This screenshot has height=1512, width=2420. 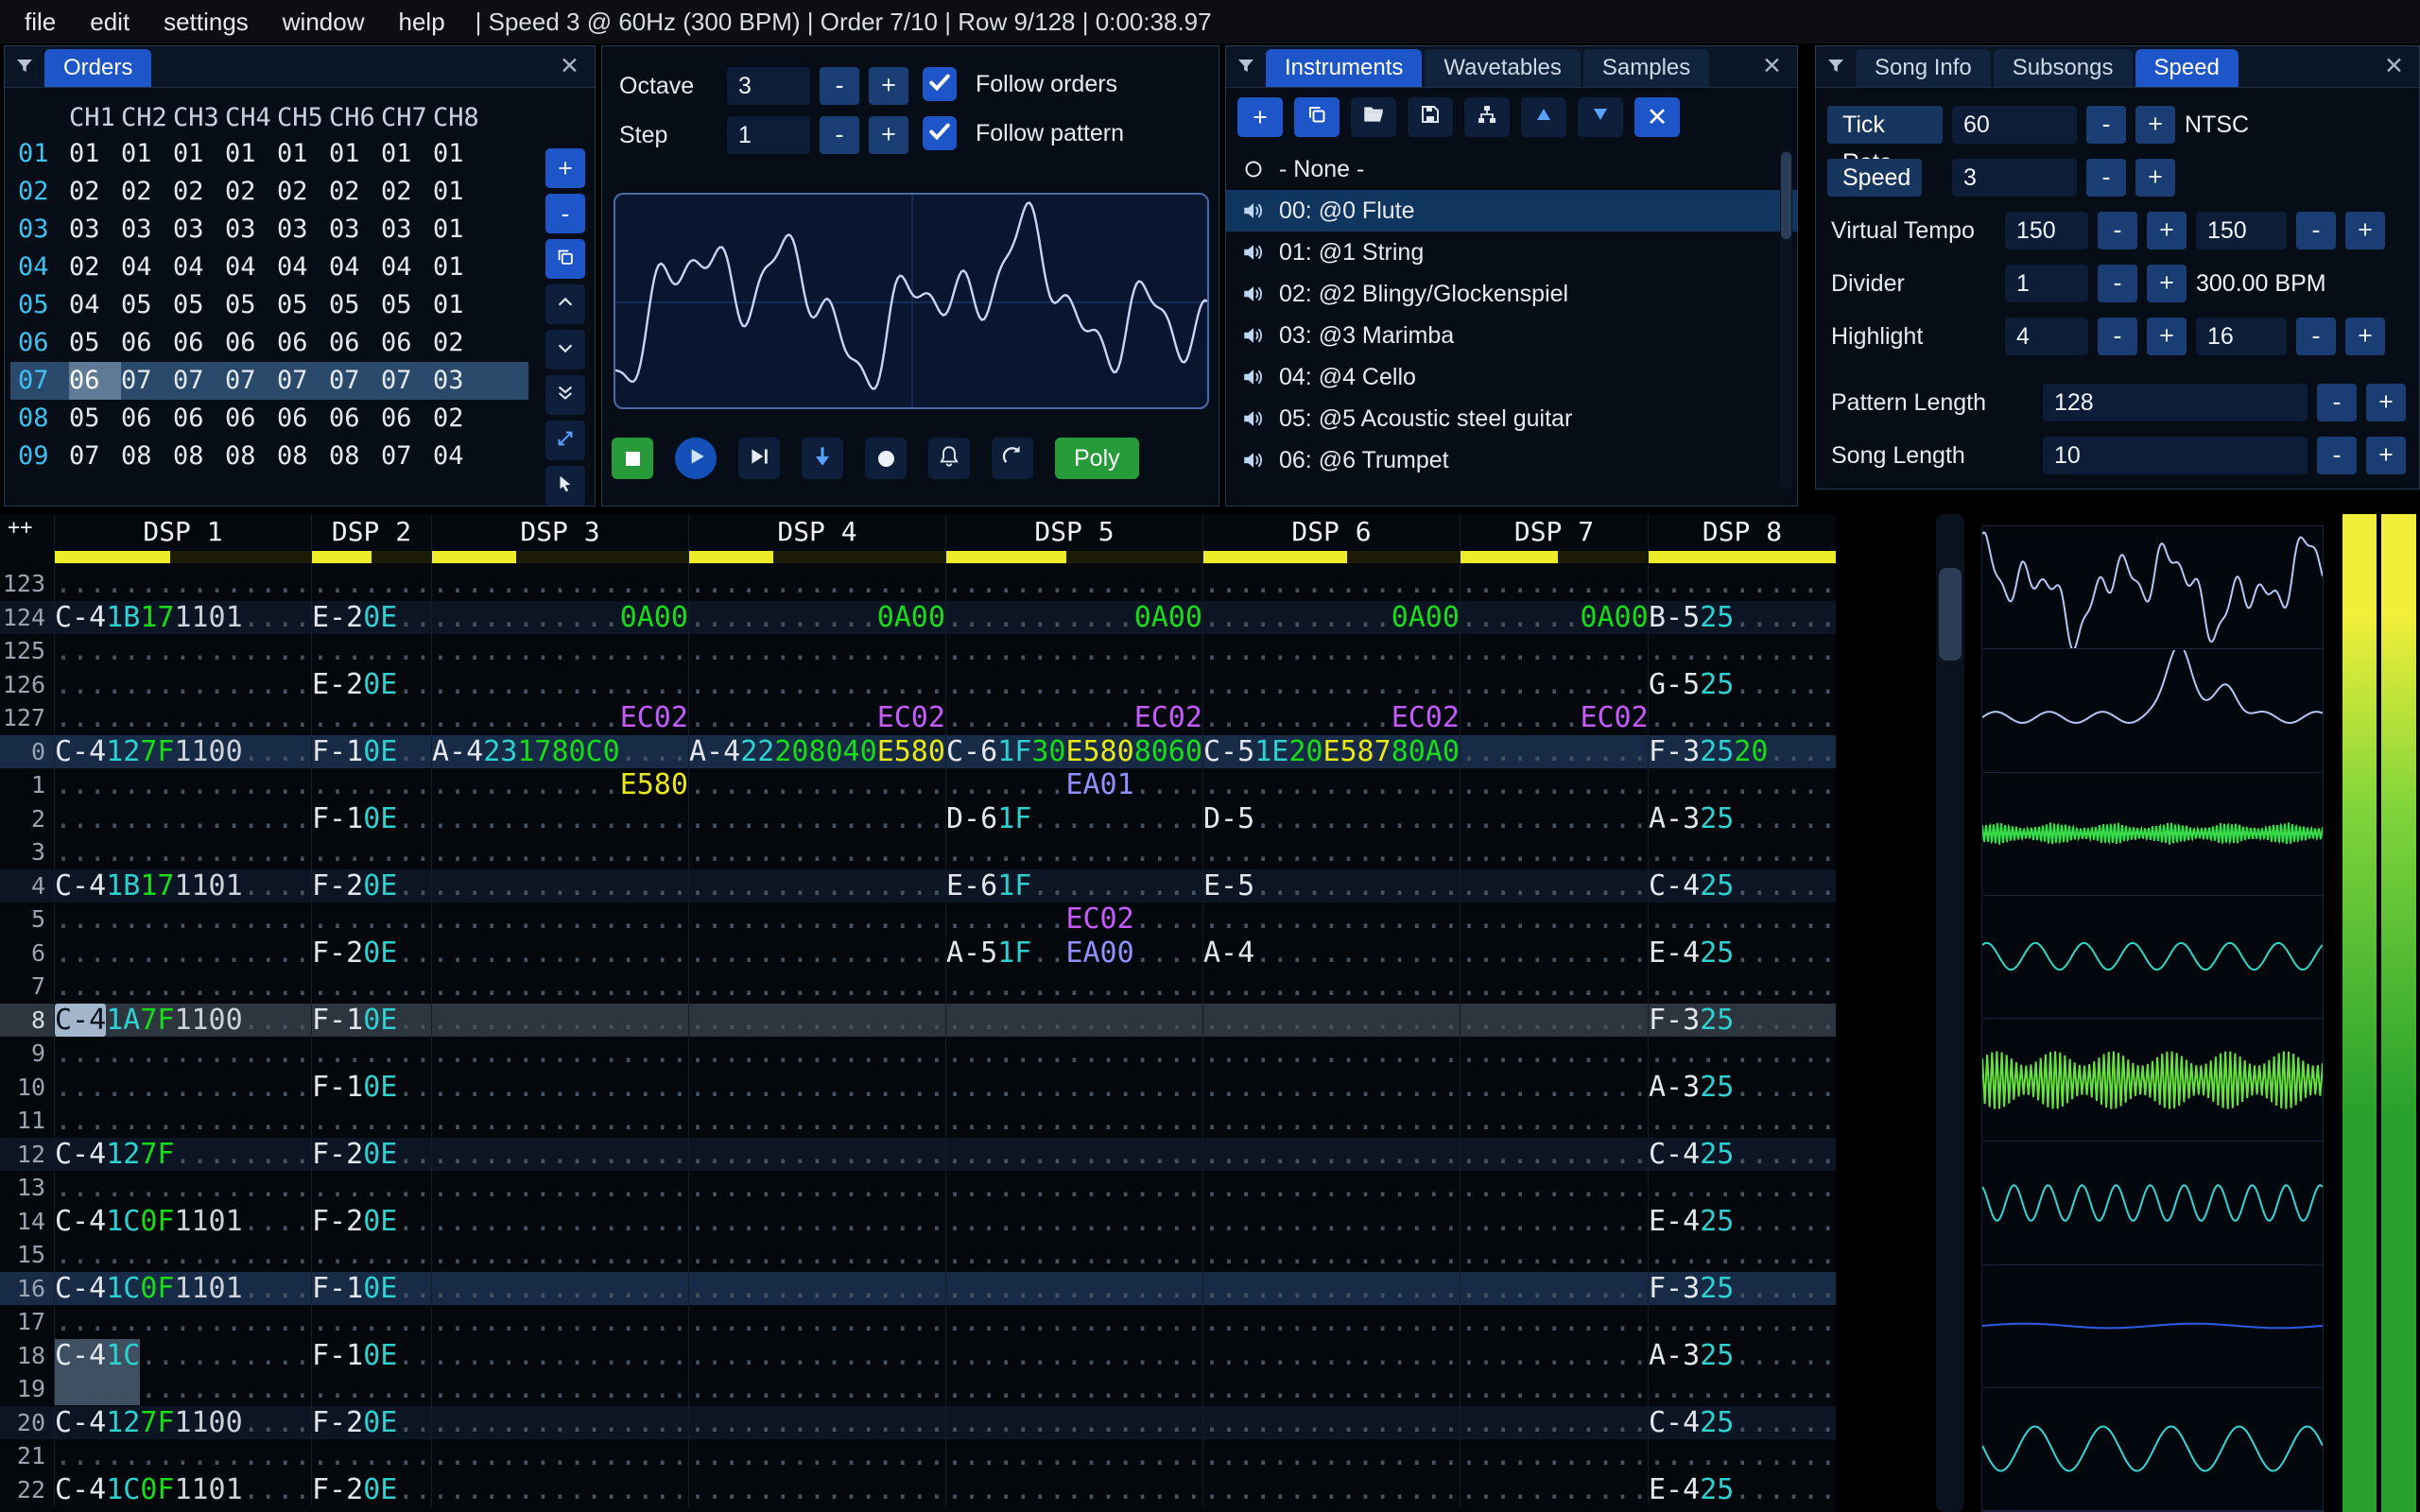 I want to click on pattern-cell: F-20E.., so click(x=371, y=885).